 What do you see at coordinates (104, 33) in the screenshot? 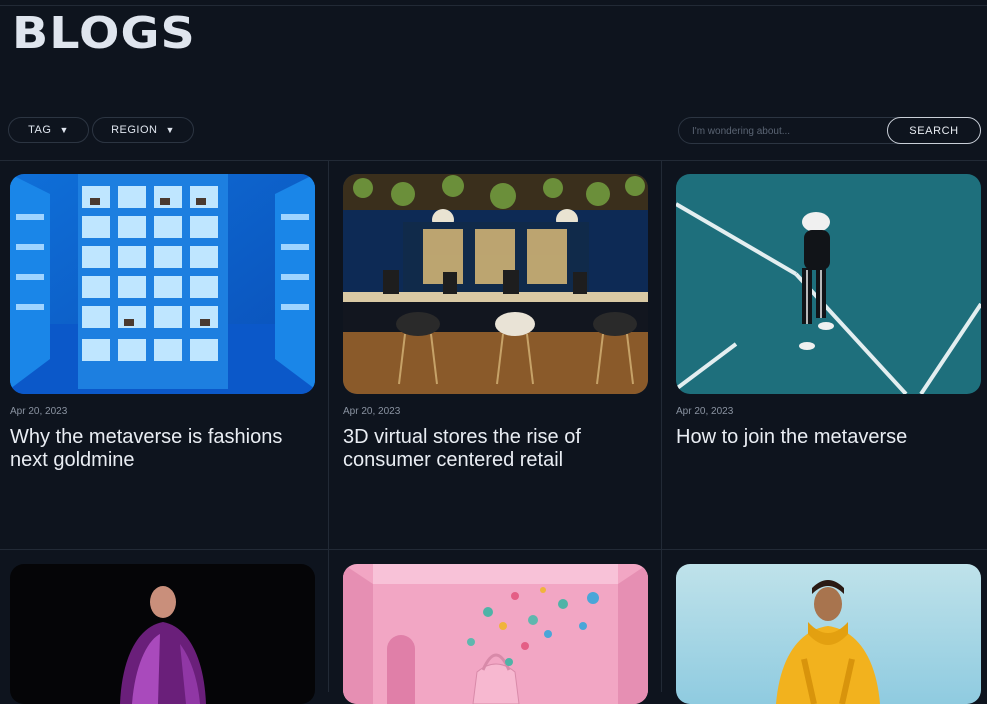
I see `page-title: BLOGS` at bounding box center [104, 33].